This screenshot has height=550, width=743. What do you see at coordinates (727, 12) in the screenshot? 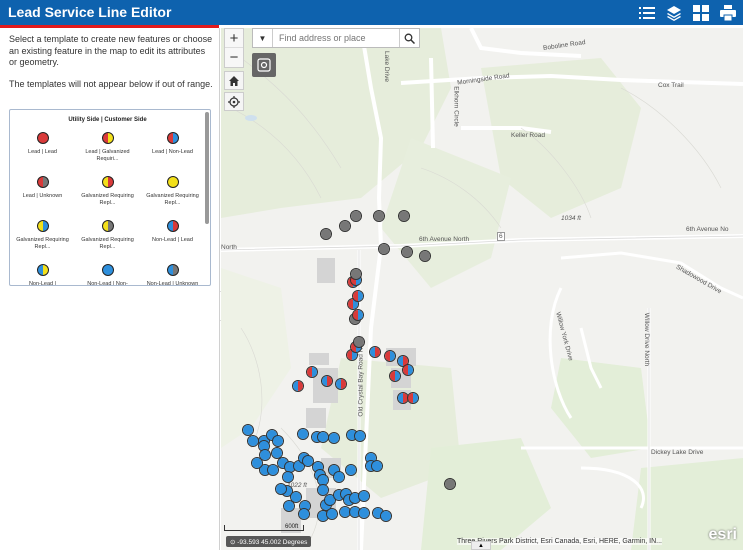
I see `print-icon` at bounding box center [727, 12].